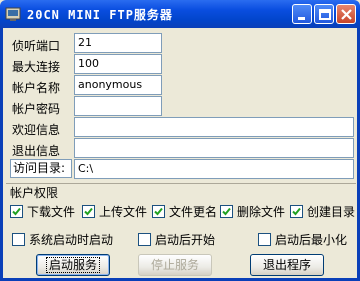  Describe the element at coordinates (214, 169) in the screenshot. I see `access-dir-input: C:\` at that location.